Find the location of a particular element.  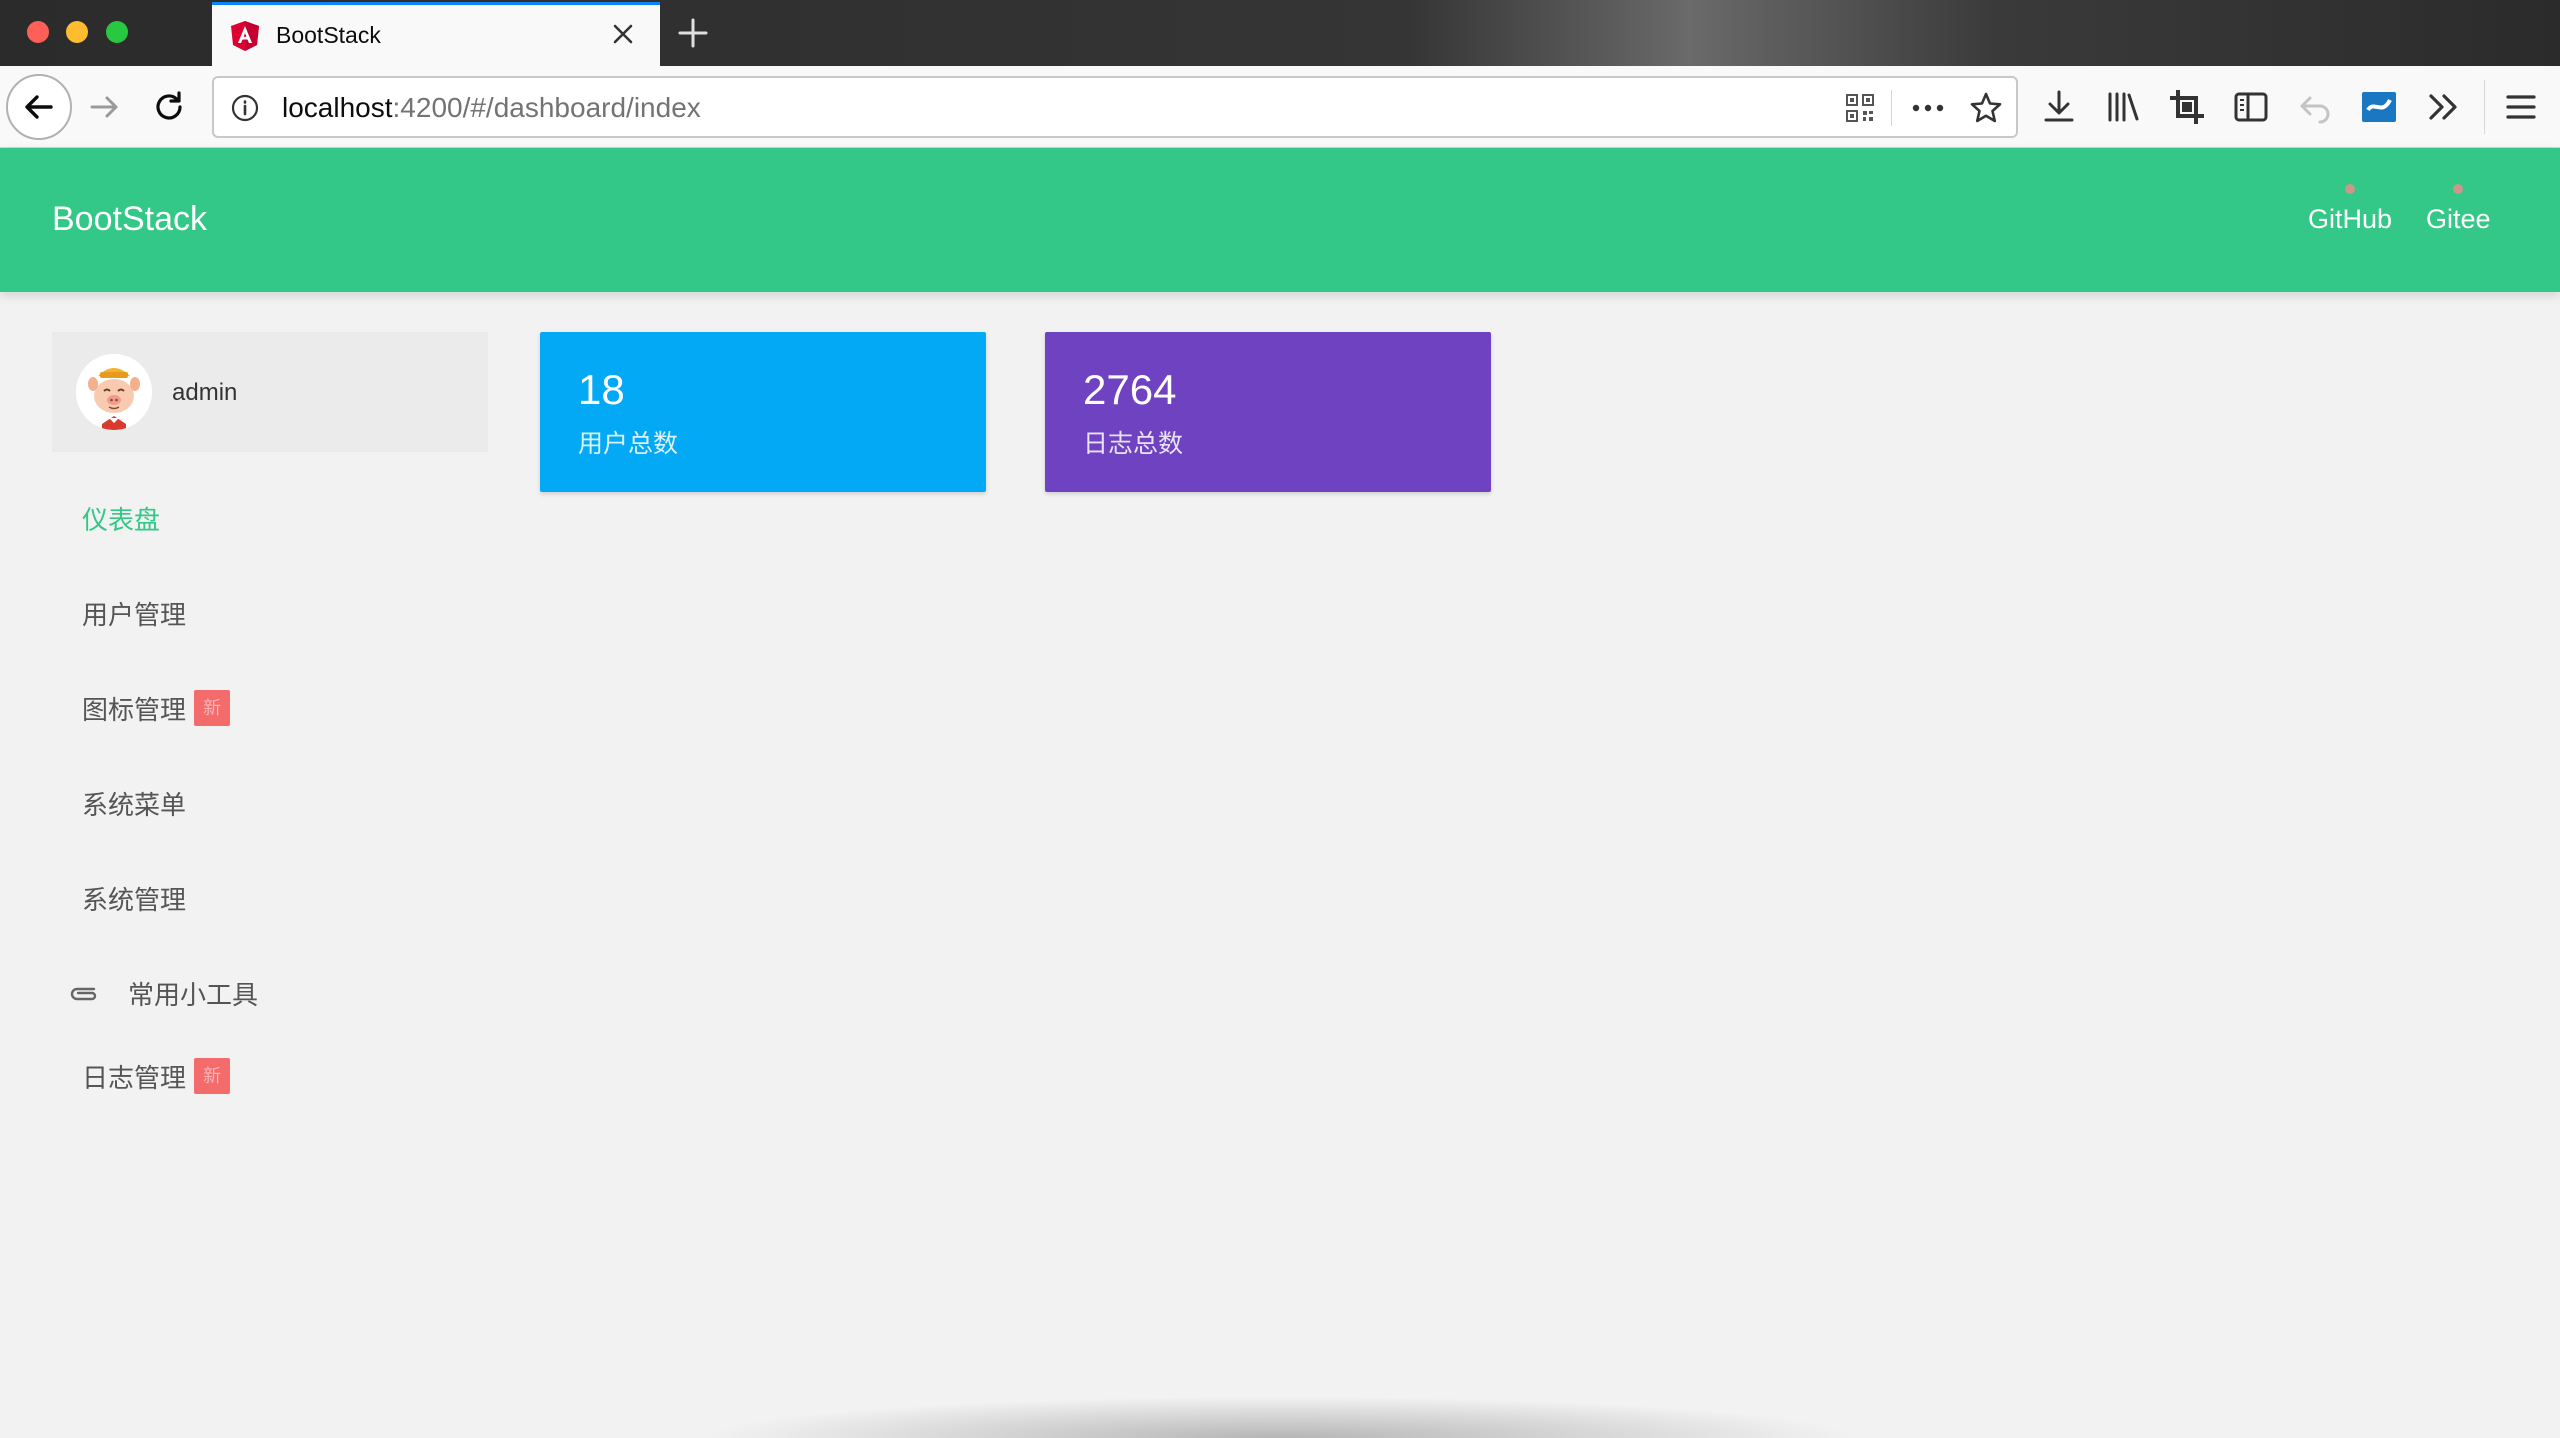

url-host: localhost is located at coordinates (337, 107).